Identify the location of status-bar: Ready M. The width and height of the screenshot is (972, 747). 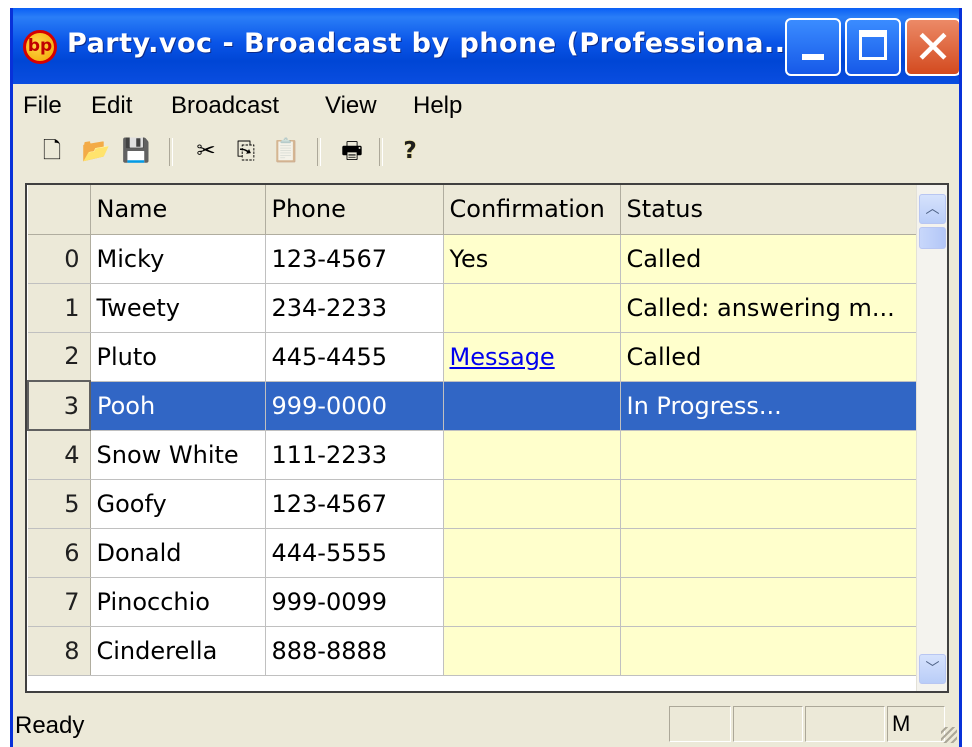
(486, 723).